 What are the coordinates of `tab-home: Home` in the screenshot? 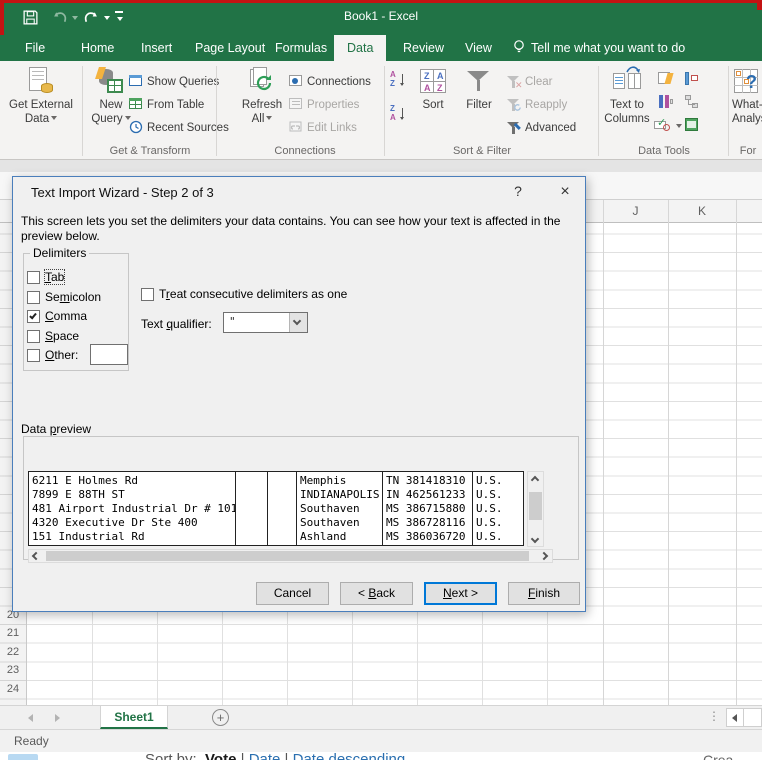 It's located at (97, 48).